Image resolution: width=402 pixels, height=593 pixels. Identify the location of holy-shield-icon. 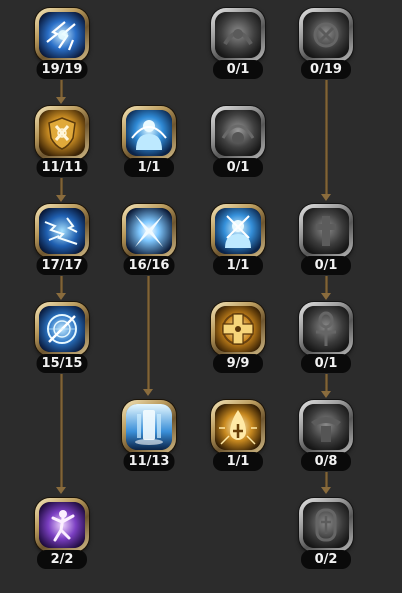
(62, 133).